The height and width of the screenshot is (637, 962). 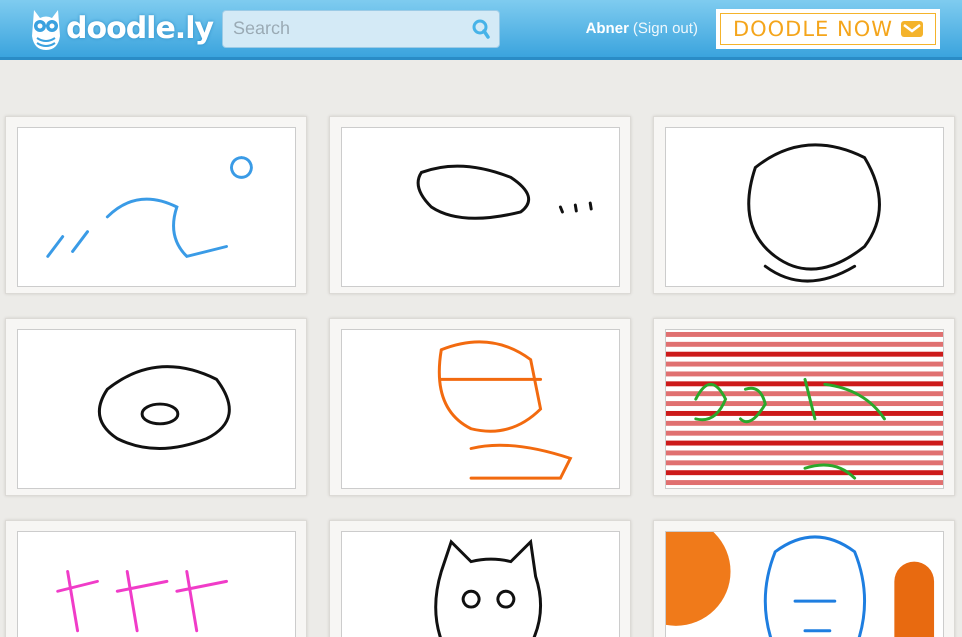 I want to click on sign-out-link: (Sign out), so click(x=665, y=28).